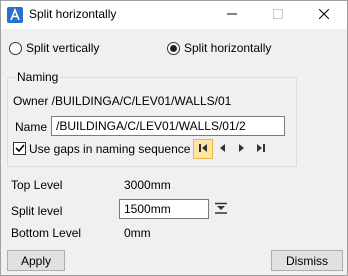 The image size is (348, 276). What do you see at coordinates (37, 211) in the screenshot?
I see `split-level-label: Split level` at bounding box center [37, 211].